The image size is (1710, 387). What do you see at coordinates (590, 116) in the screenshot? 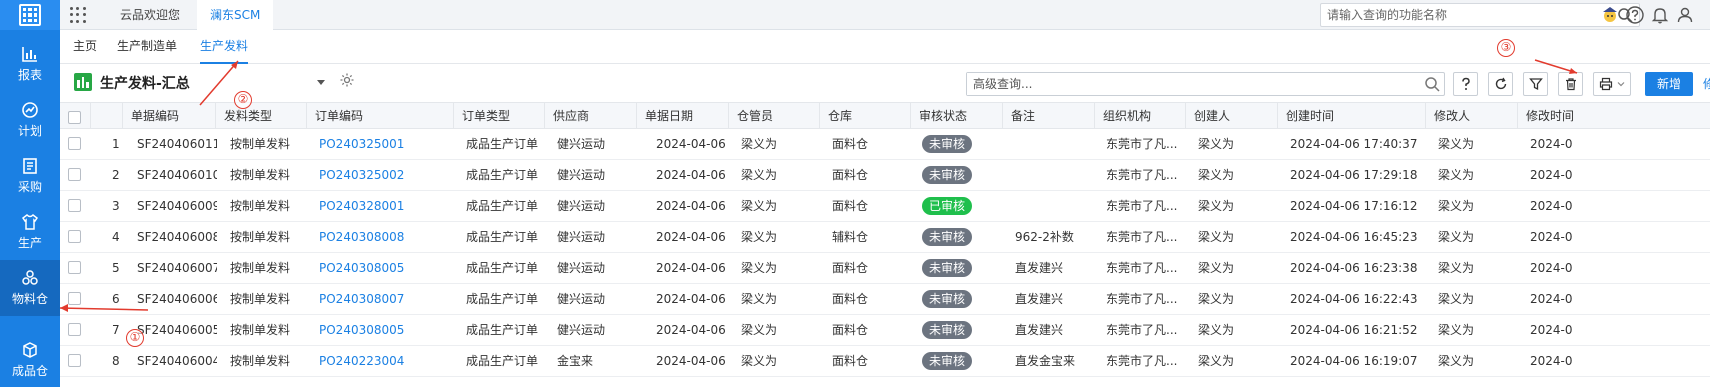
I see `column-header-supplier: 供应商` at bounding box center [590, 116].